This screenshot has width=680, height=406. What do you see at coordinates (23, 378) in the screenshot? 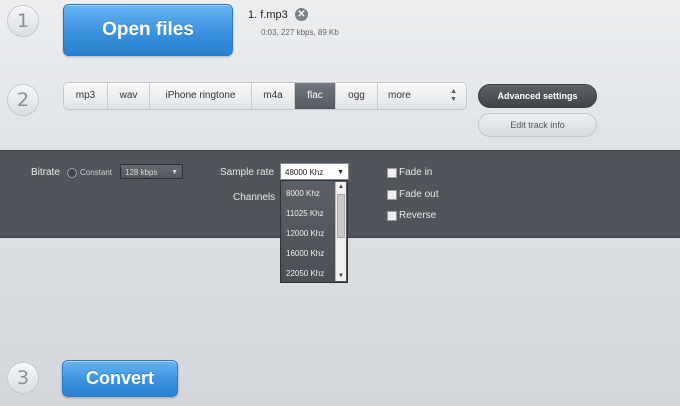
I see `step-3-indicator: 3` at bounding box center [23, 378].